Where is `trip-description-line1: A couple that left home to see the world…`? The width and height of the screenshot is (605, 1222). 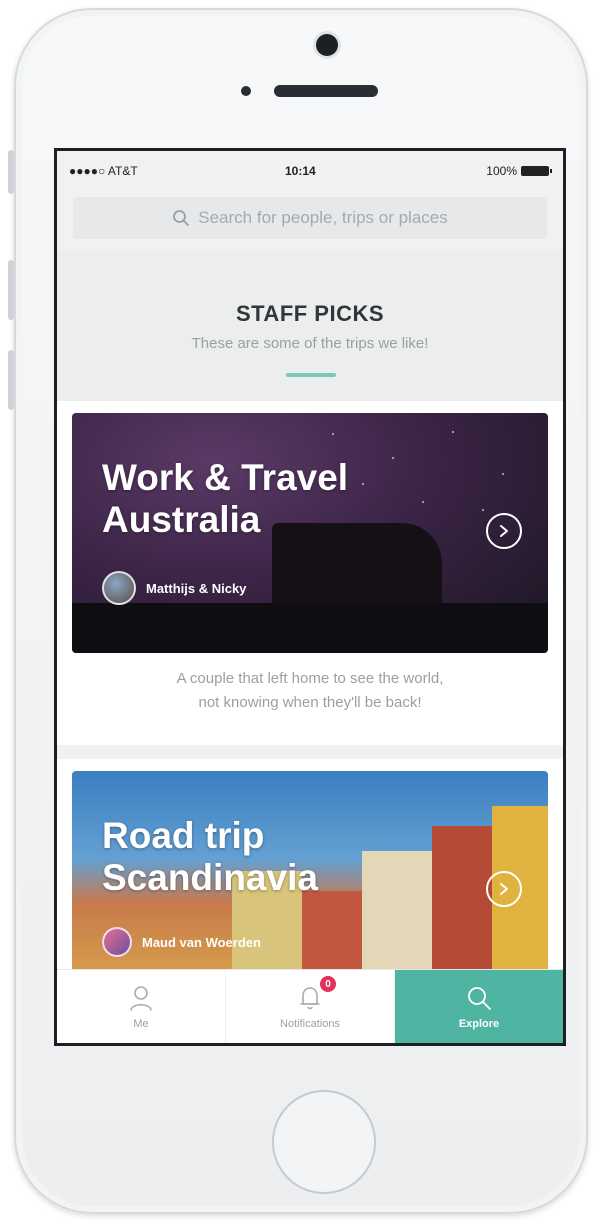
trip-description-line1: A couple that left home to see the world… is located at coordinates (310, 678).